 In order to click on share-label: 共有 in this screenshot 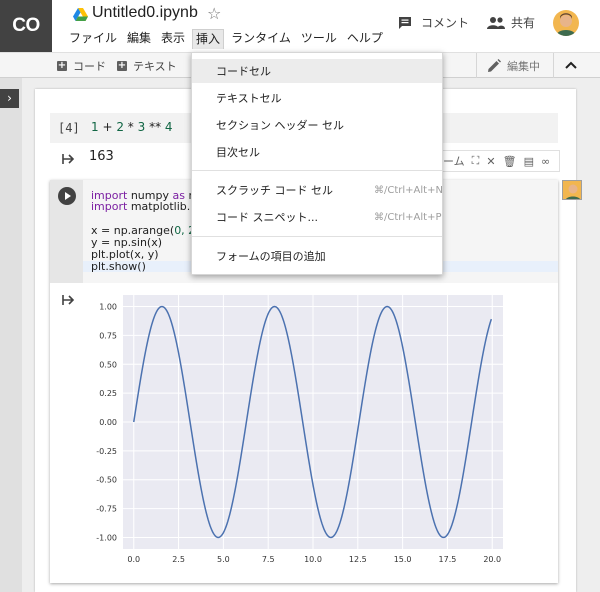, I will do `click(523, 23)`.